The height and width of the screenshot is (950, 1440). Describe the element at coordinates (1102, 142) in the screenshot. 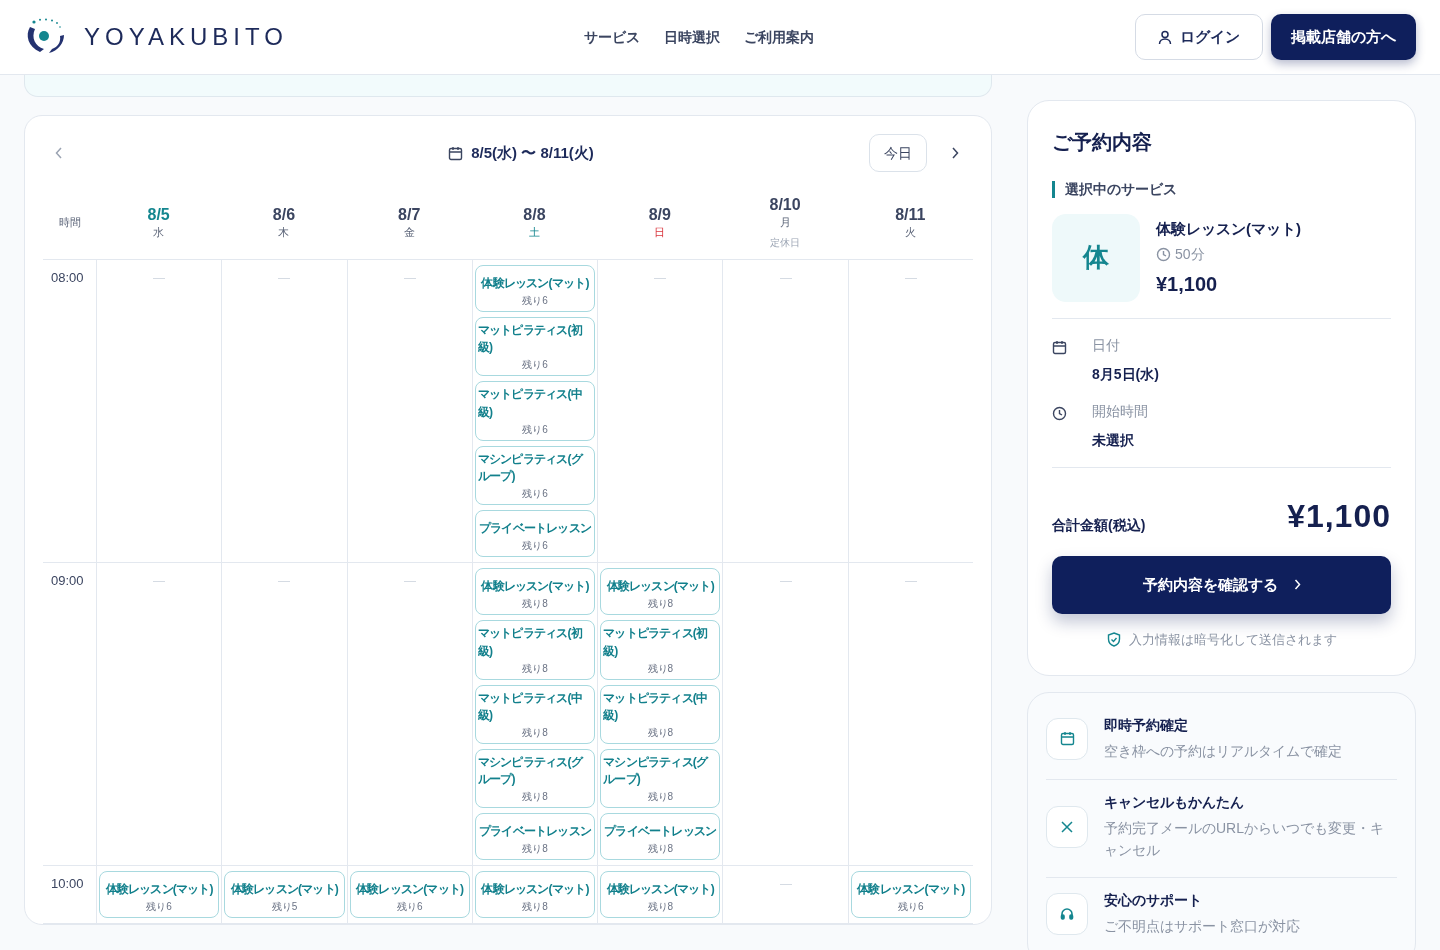

I see `summary-title: ご予約内容` at that location.